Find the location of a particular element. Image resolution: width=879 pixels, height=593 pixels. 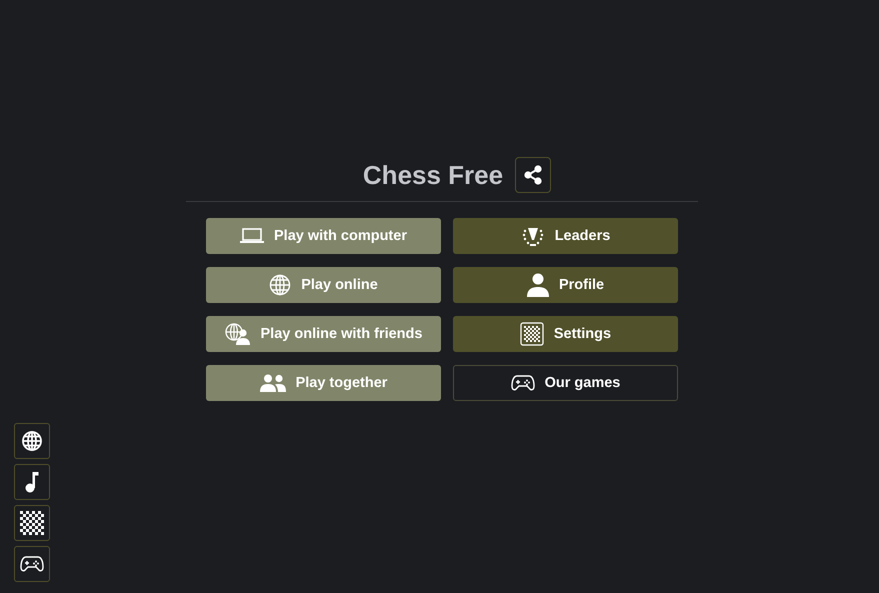

laptop-icon is located at coordinates (252, 236).